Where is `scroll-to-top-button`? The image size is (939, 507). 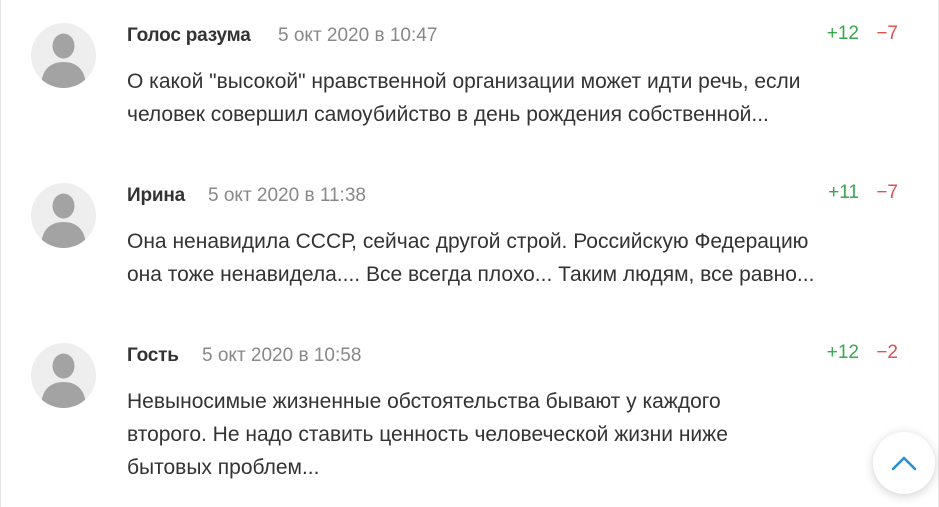
scroll-to-top-button is located at coordinates (904, 463).